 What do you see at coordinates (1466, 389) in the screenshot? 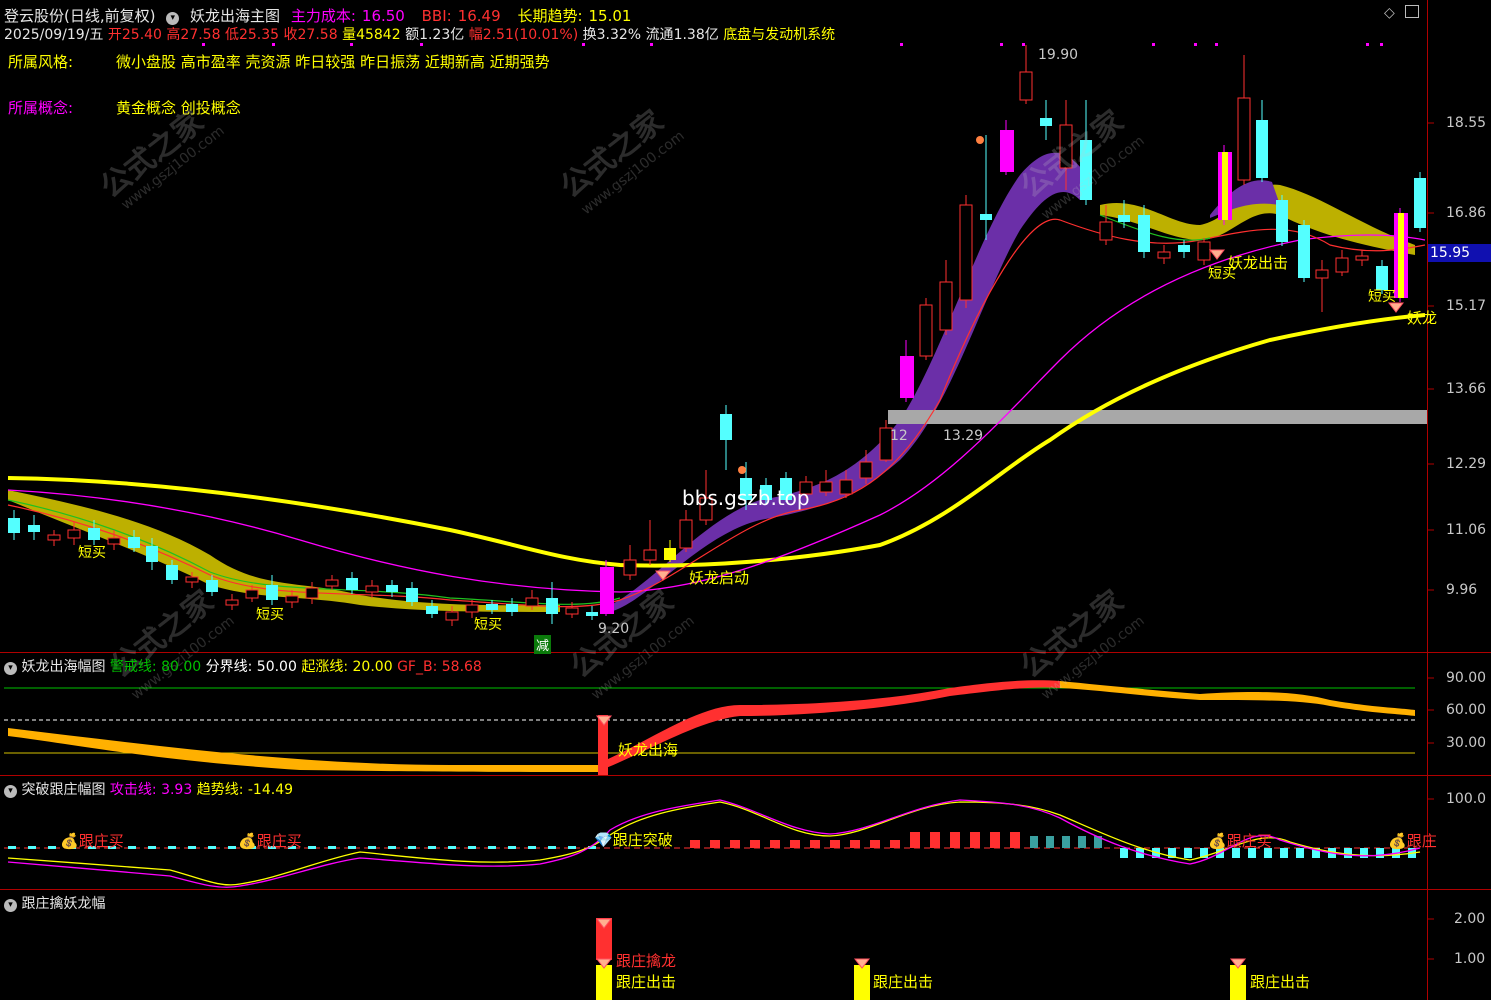
I see `price-tick: 13.66` at bounding box center [1466, 389].